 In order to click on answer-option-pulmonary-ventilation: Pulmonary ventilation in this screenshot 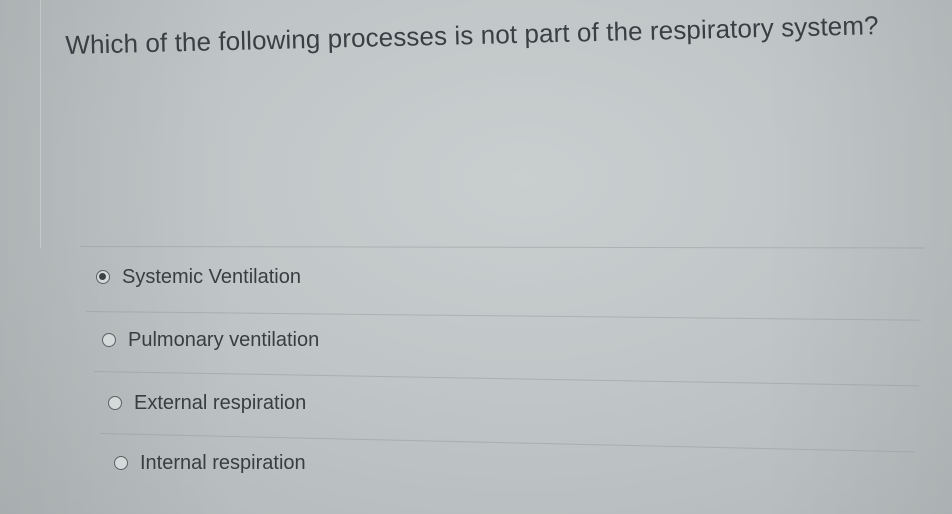, I will do `click(210, 340)`.